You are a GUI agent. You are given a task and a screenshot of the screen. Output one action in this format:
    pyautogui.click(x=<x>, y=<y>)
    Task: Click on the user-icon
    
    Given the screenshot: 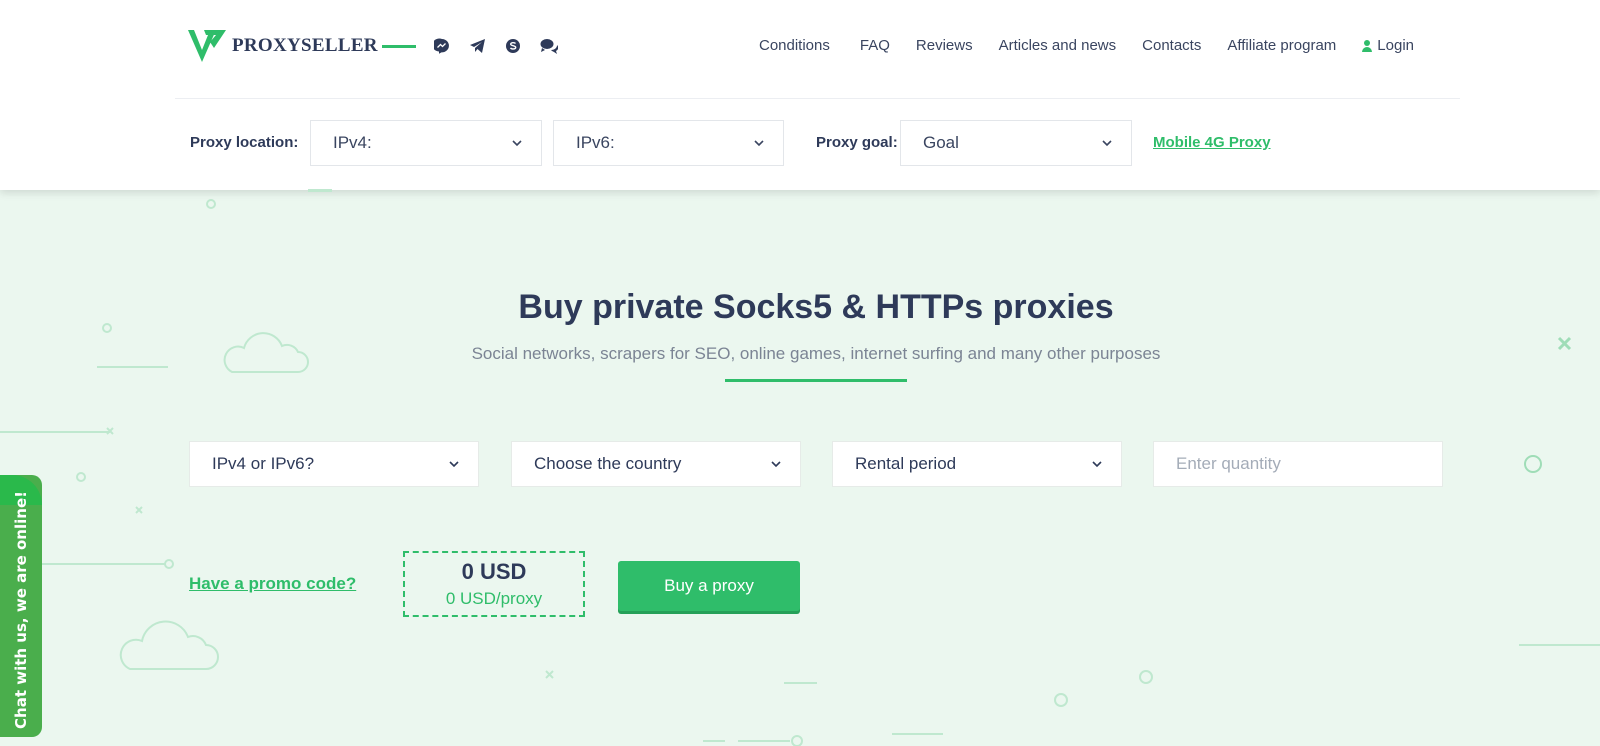 What is the action you would take?
    pyautogui.click(x=1367, y=45)
    